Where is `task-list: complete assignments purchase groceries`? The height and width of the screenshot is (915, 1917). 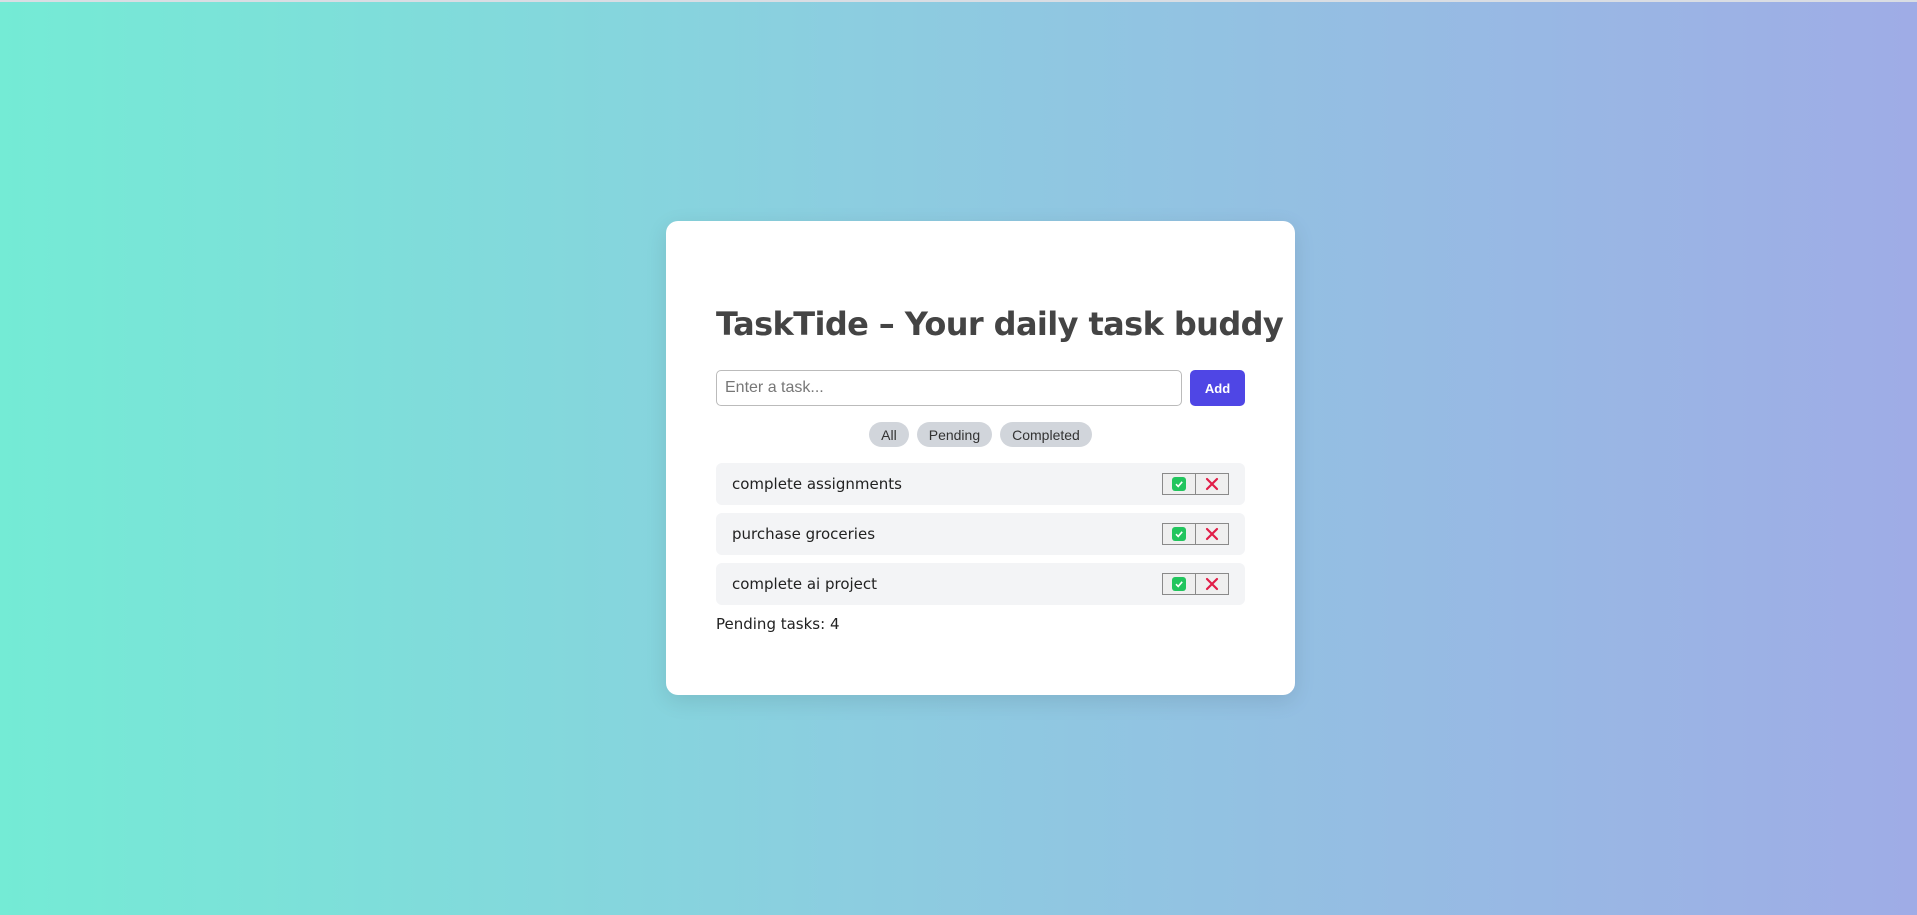
task-list: complete assignments purchase groceries is located at coordinates (980, 538).